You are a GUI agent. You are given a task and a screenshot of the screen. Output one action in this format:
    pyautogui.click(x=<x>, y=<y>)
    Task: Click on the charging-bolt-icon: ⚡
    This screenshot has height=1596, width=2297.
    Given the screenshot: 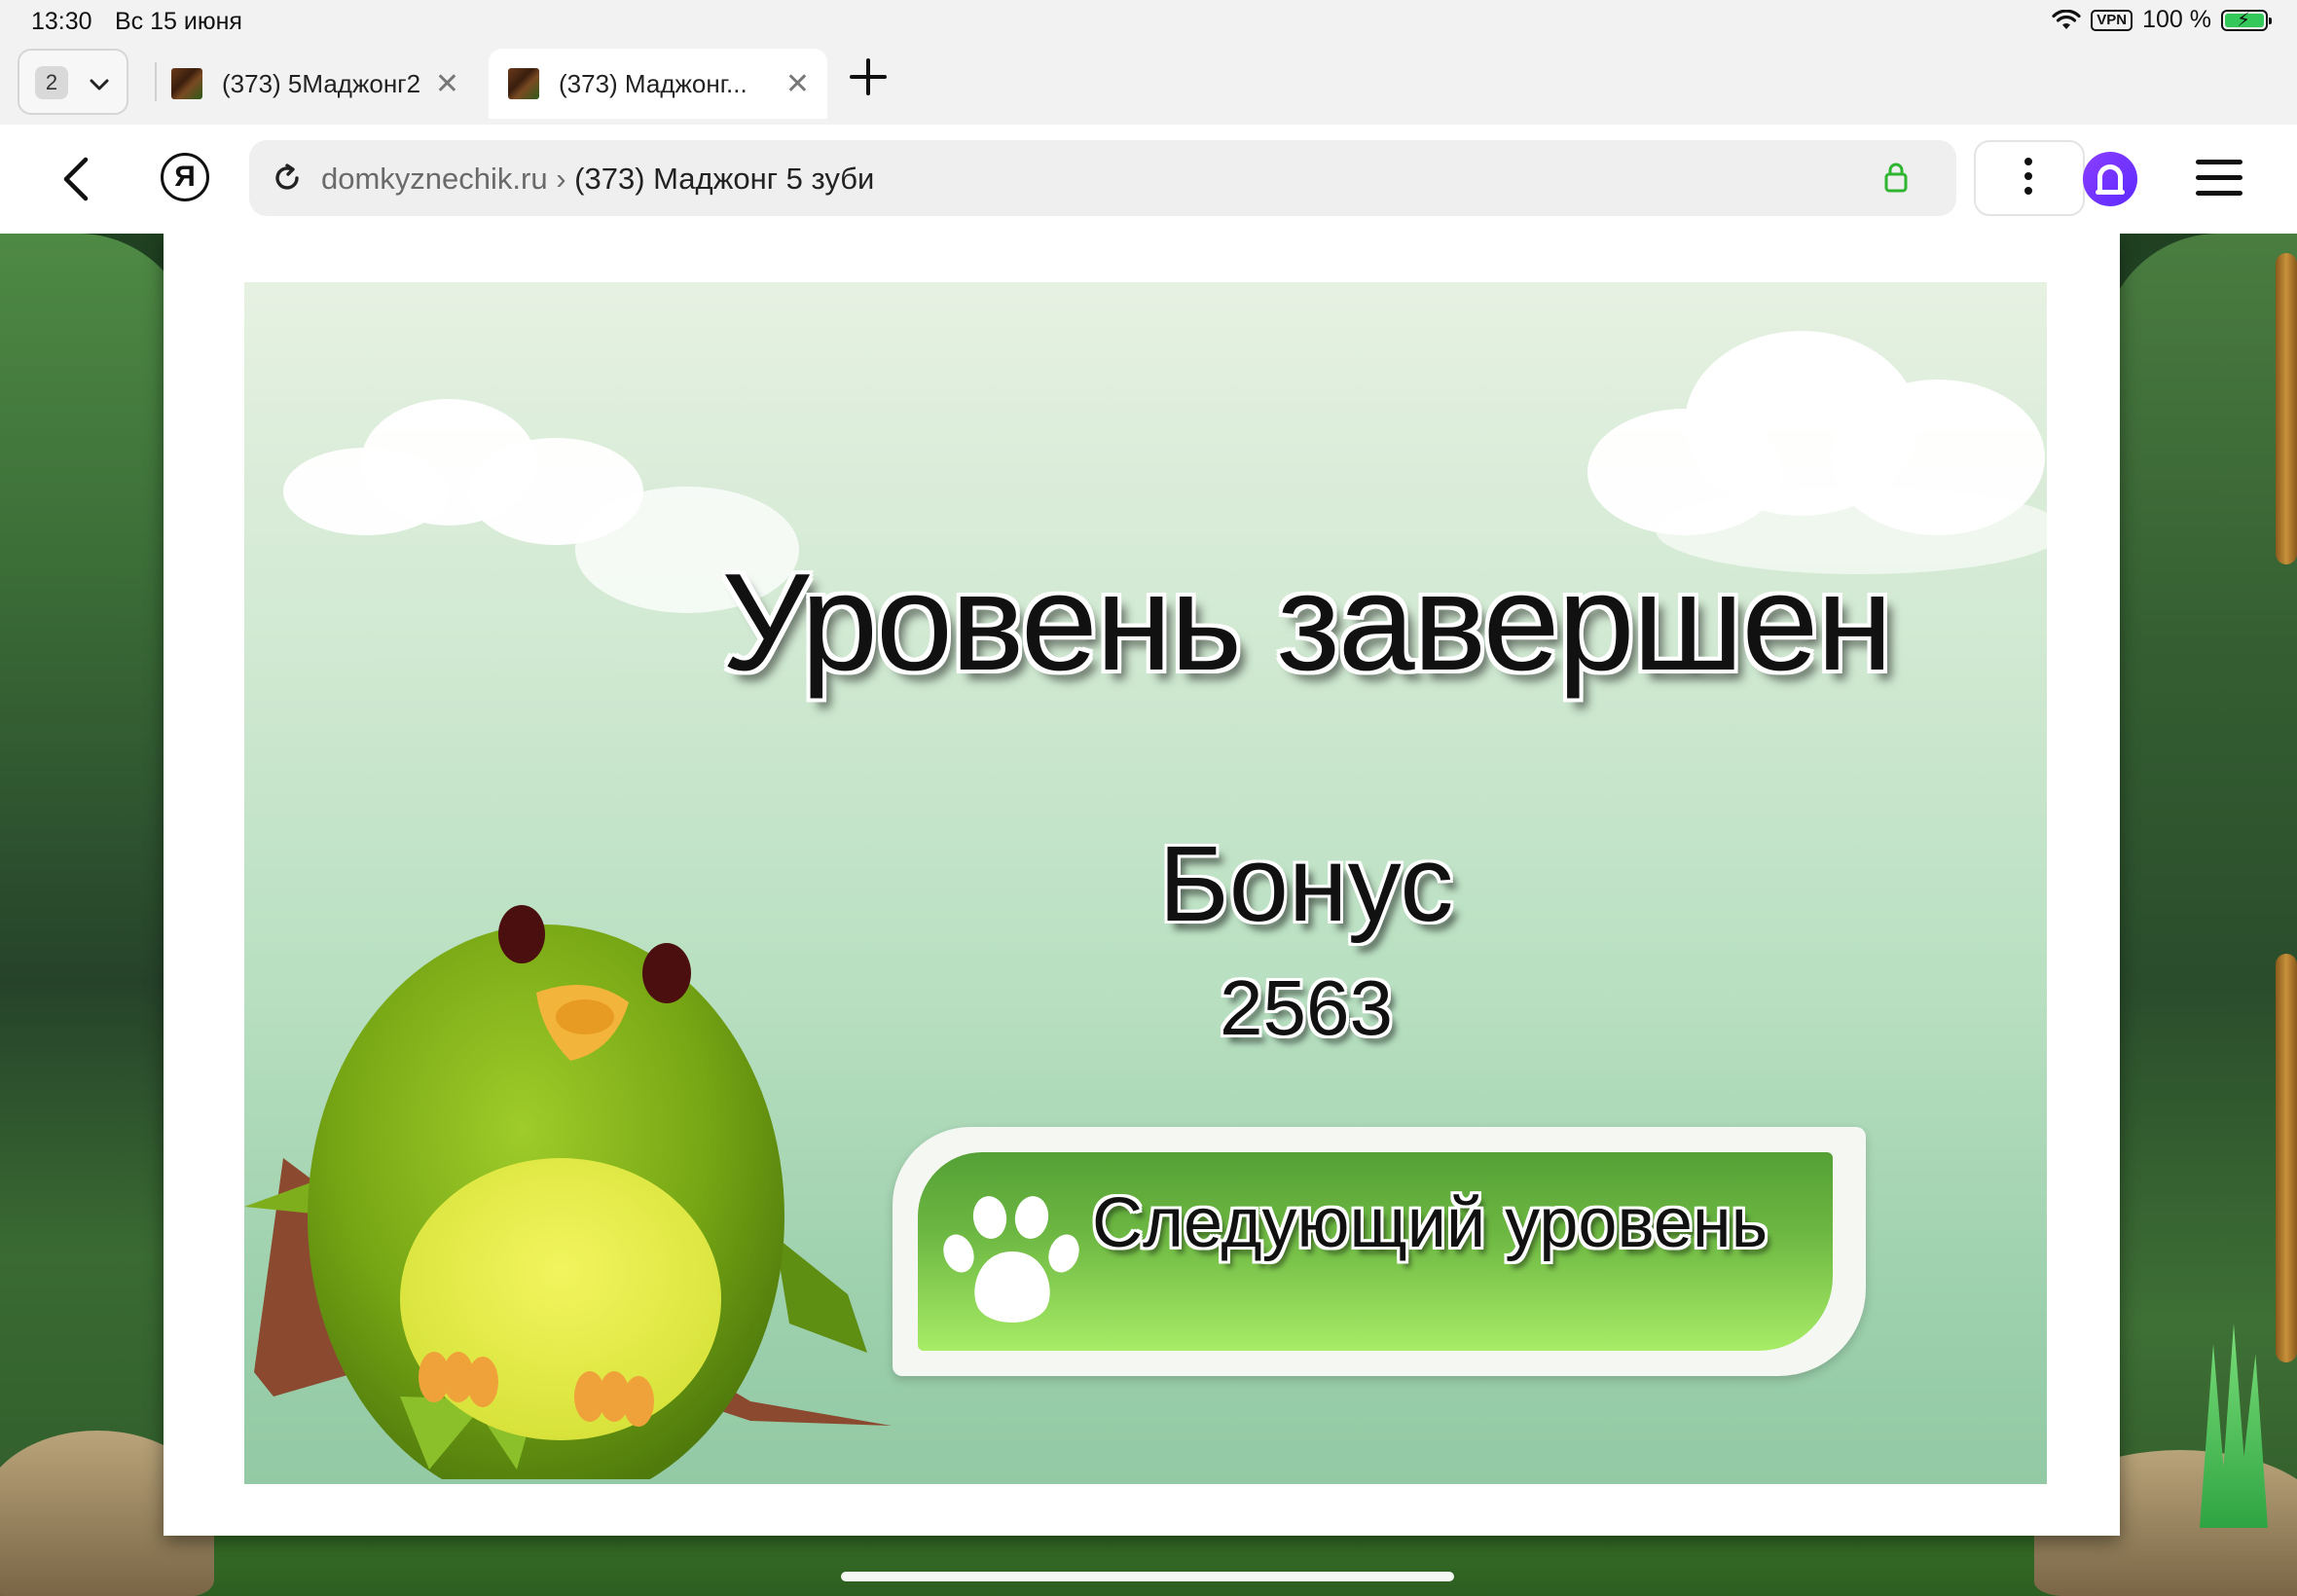 What is the action you would take?
    pyautogui.click(x=2244, y=20)
    